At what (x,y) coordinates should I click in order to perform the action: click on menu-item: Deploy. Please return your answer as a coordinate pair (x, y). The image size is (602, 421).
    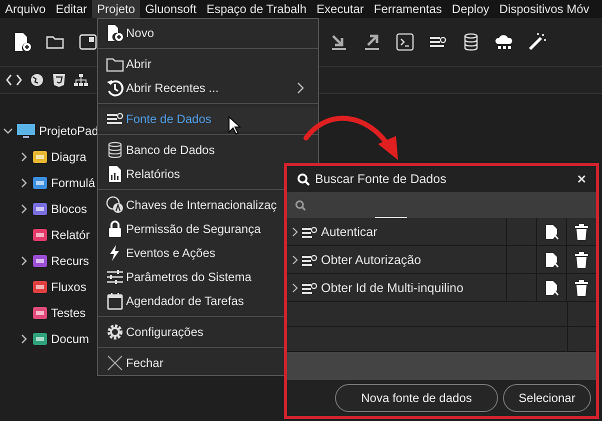
    Looking at the image, I should click on (470, 9).